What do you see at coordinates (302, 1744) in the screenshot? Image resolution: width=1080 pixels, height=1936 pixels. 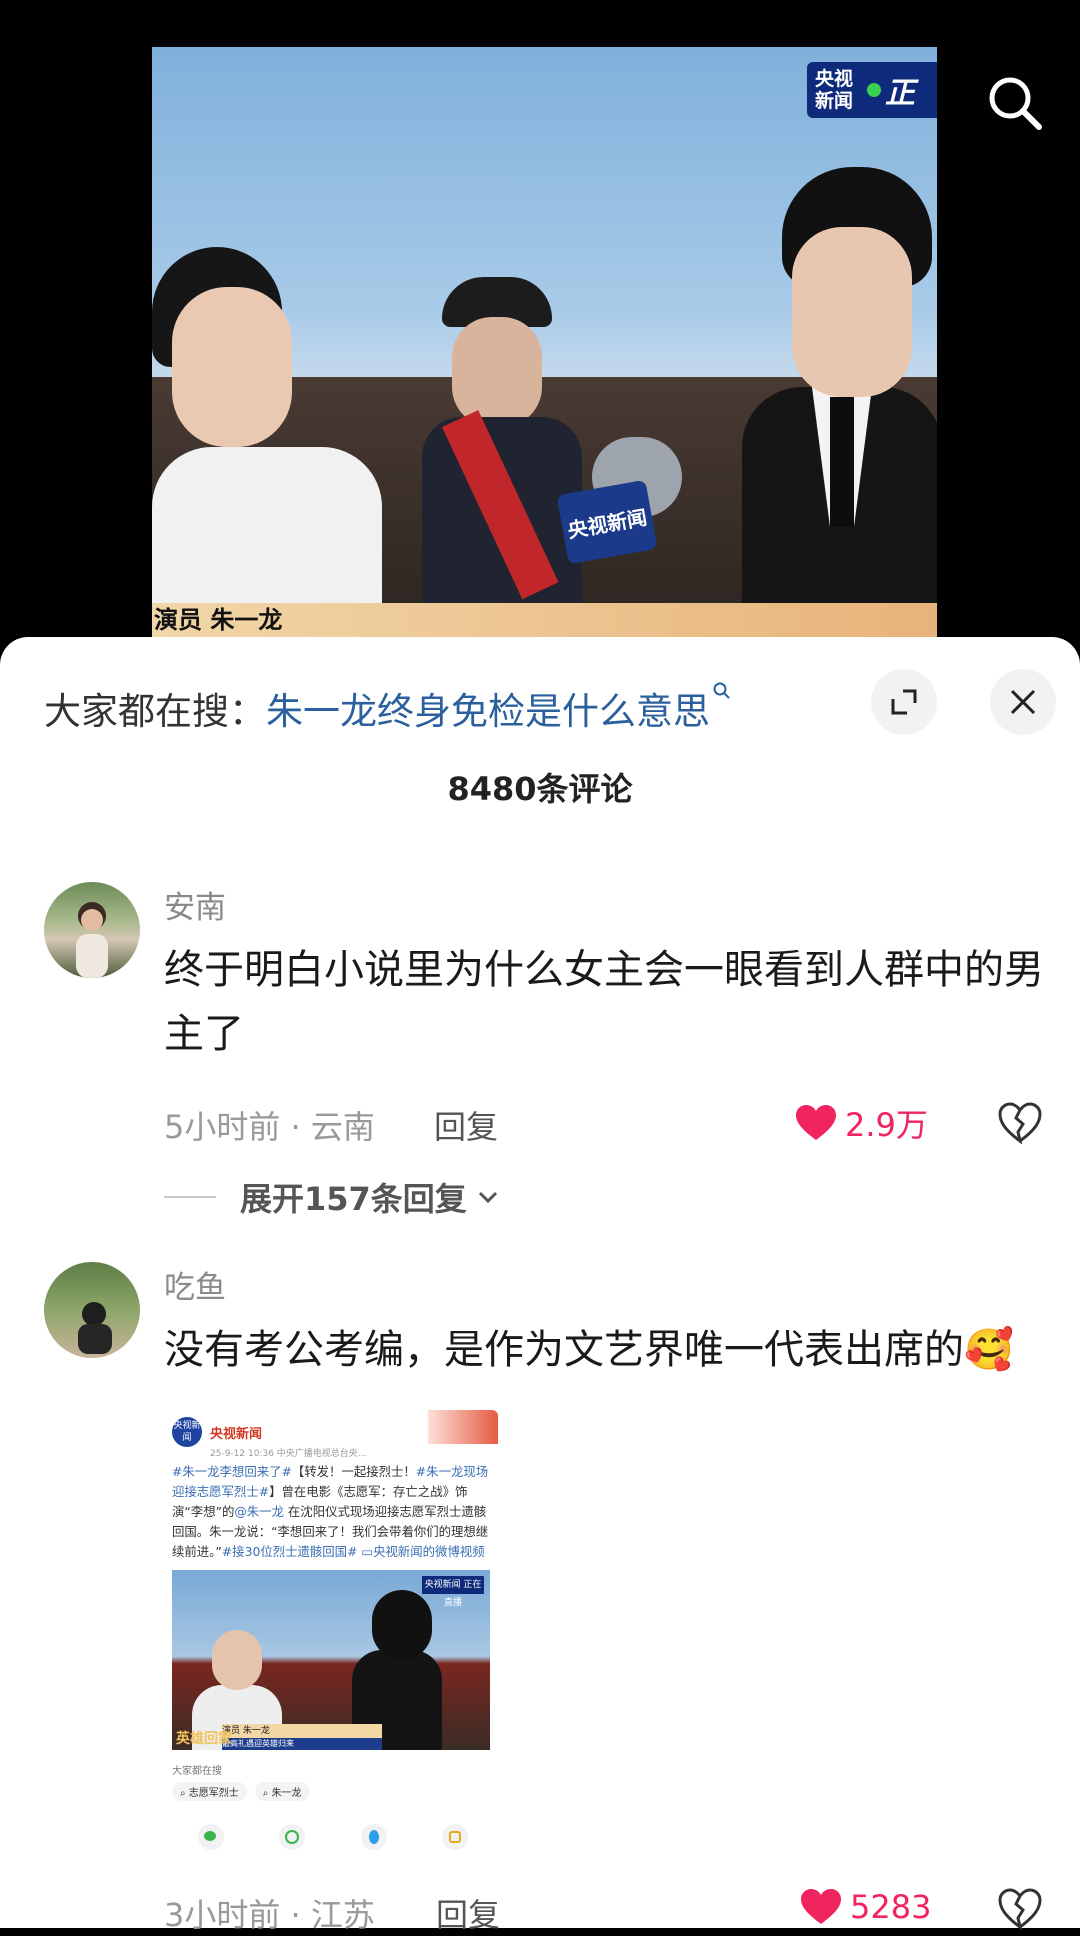 I see `embedded-video-subcaption: 最高礼遇迎英雄归来` at bounding box center [302, 1744].